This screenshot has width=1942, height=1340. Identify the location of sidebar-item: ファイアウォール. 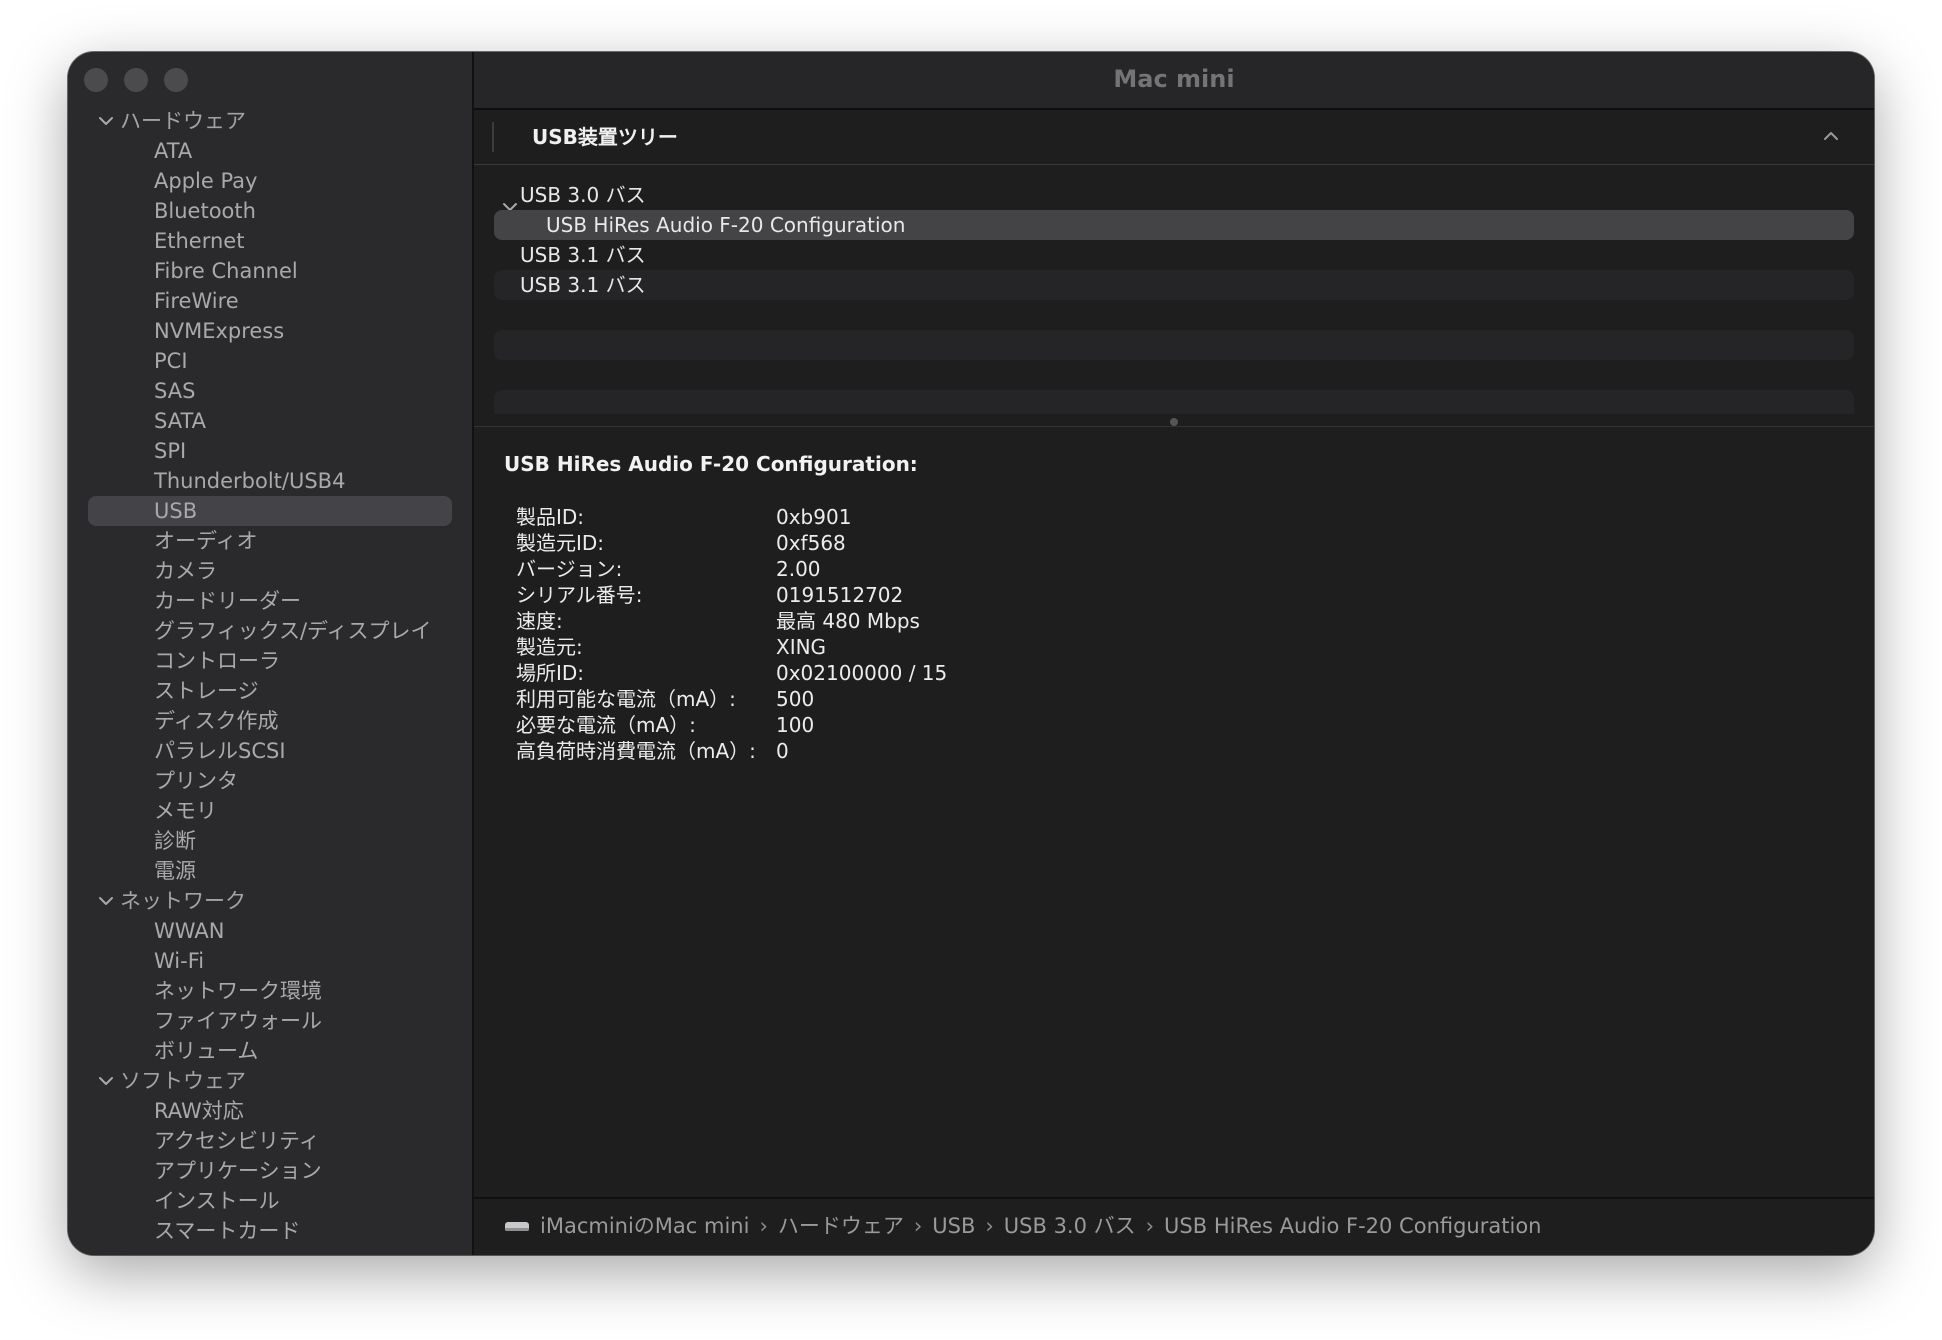
(270, 1021).